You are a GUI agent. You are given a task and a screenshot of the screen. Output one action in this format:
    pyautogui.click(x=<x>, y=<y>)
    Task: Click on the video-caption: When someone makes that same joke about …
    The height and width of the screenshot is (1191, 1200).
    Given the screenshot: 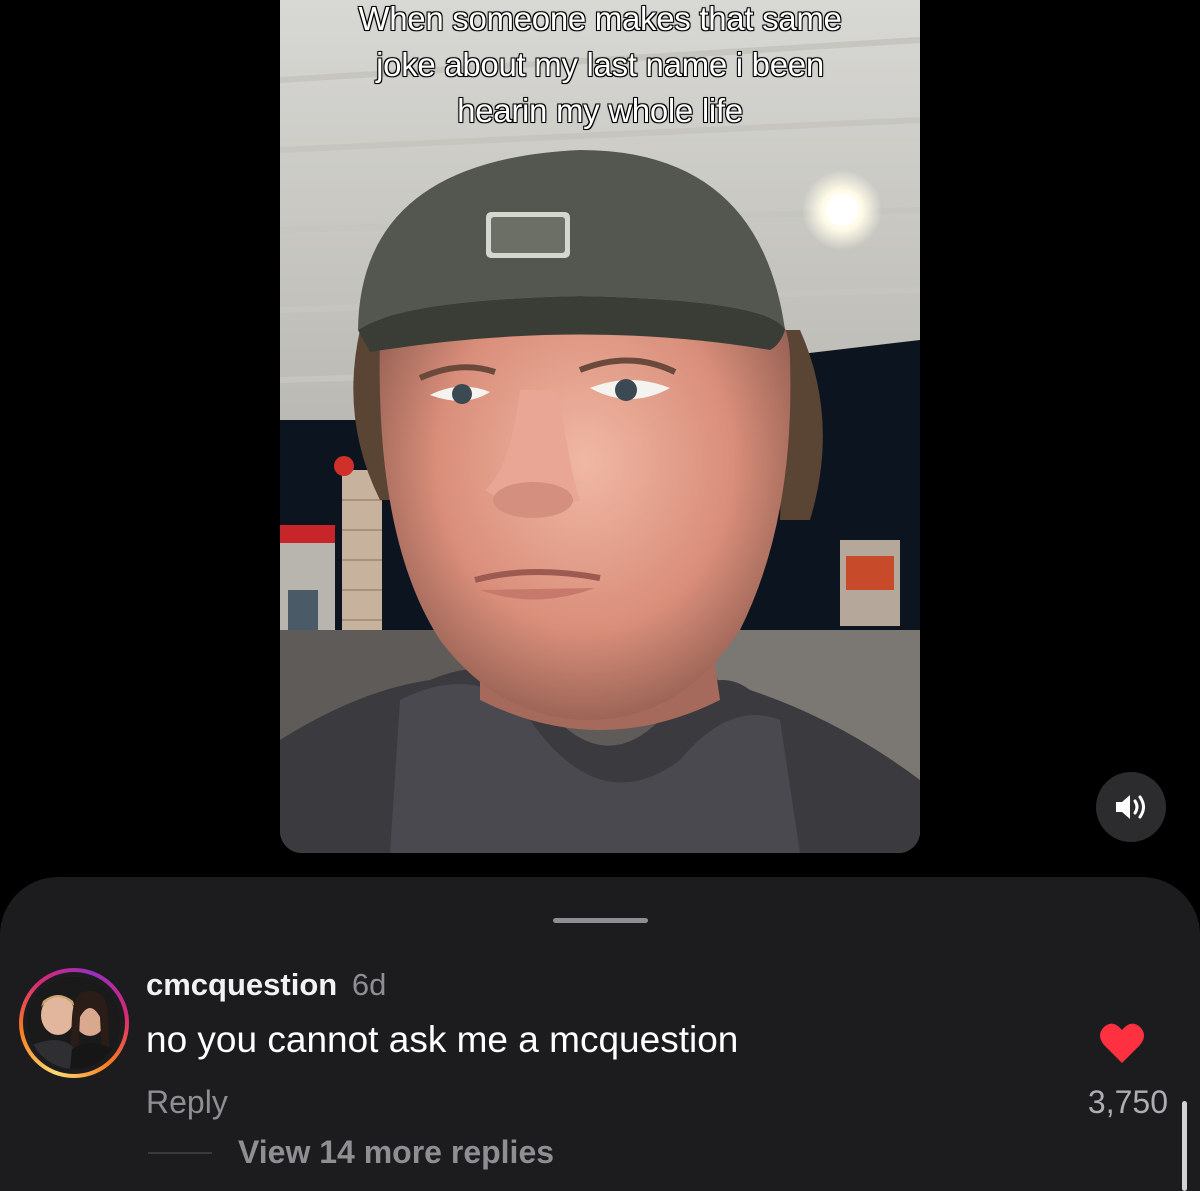 What is the action you would take?
    pyautogui.click(x=600, y=65)
    